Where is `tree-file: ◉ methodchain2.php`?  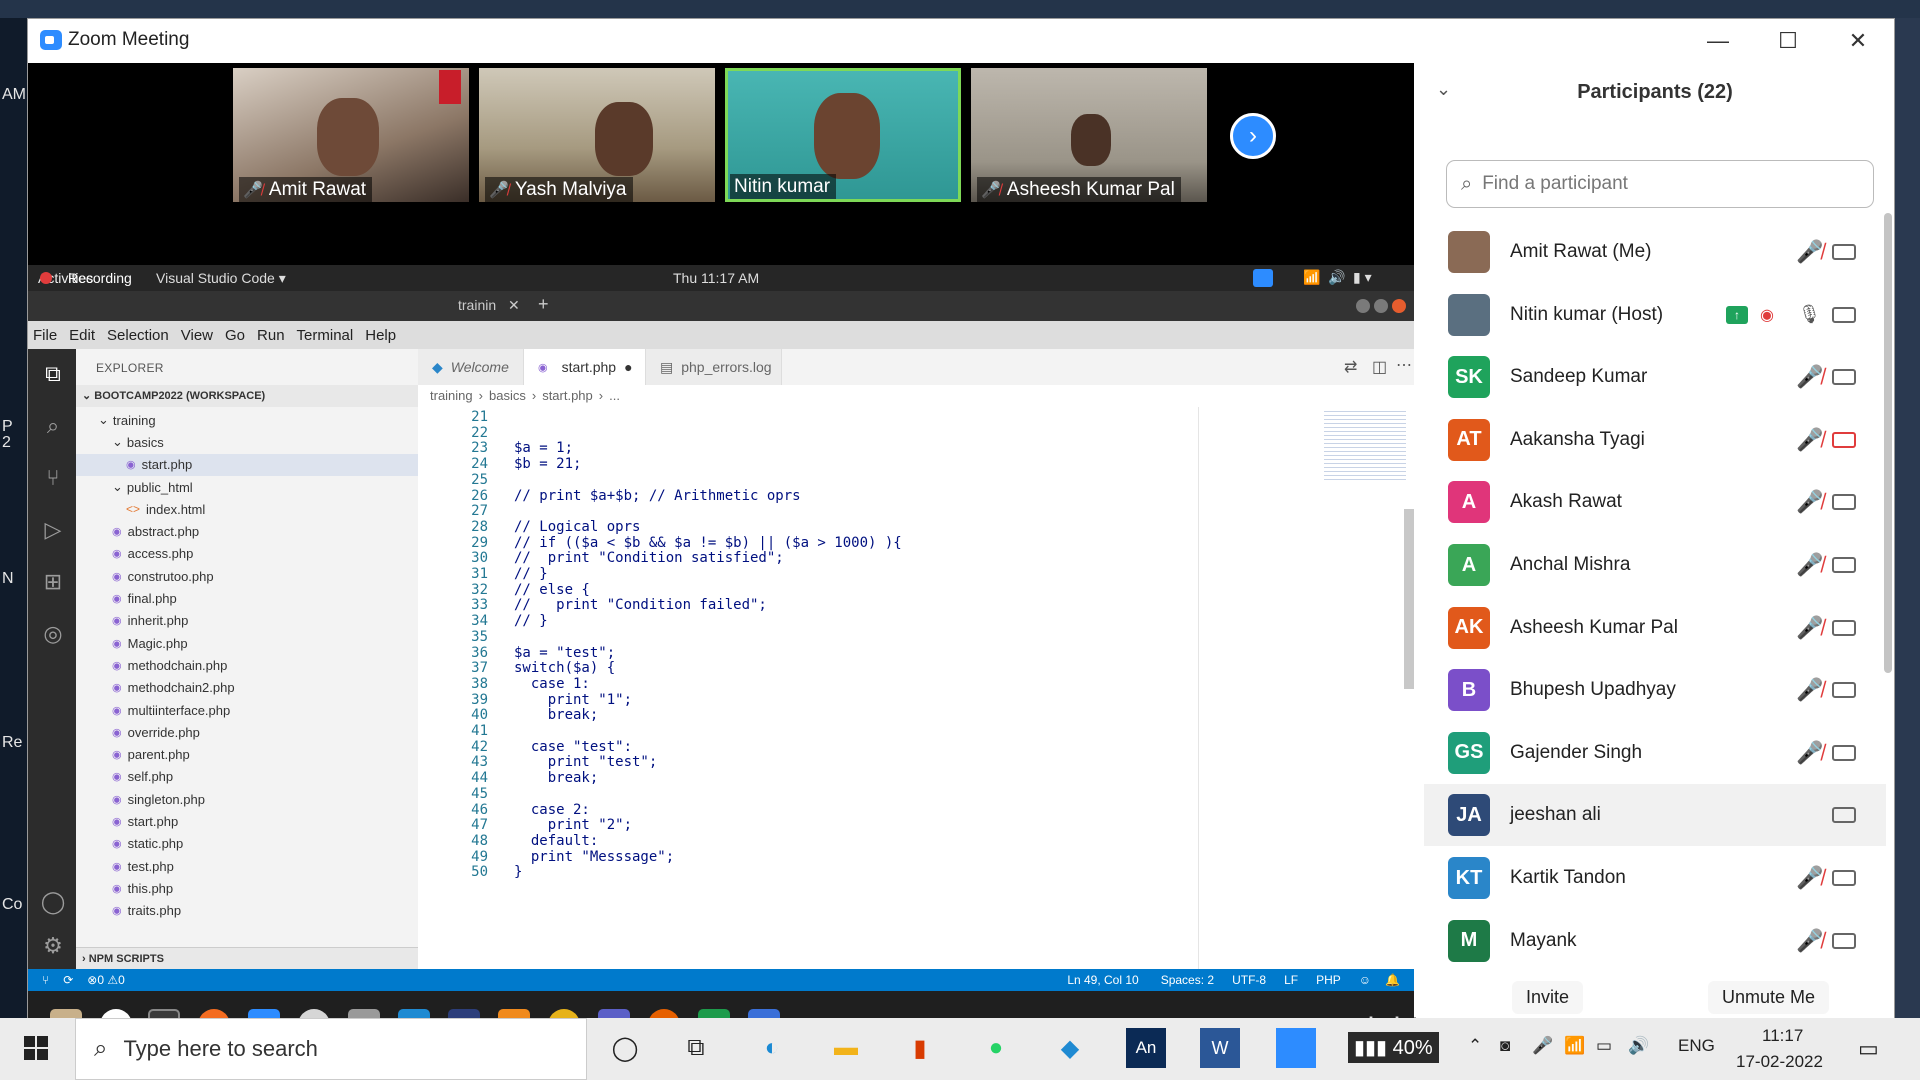 tree-file: ◉ methodchain2.php is located at coordinates (247, 688).